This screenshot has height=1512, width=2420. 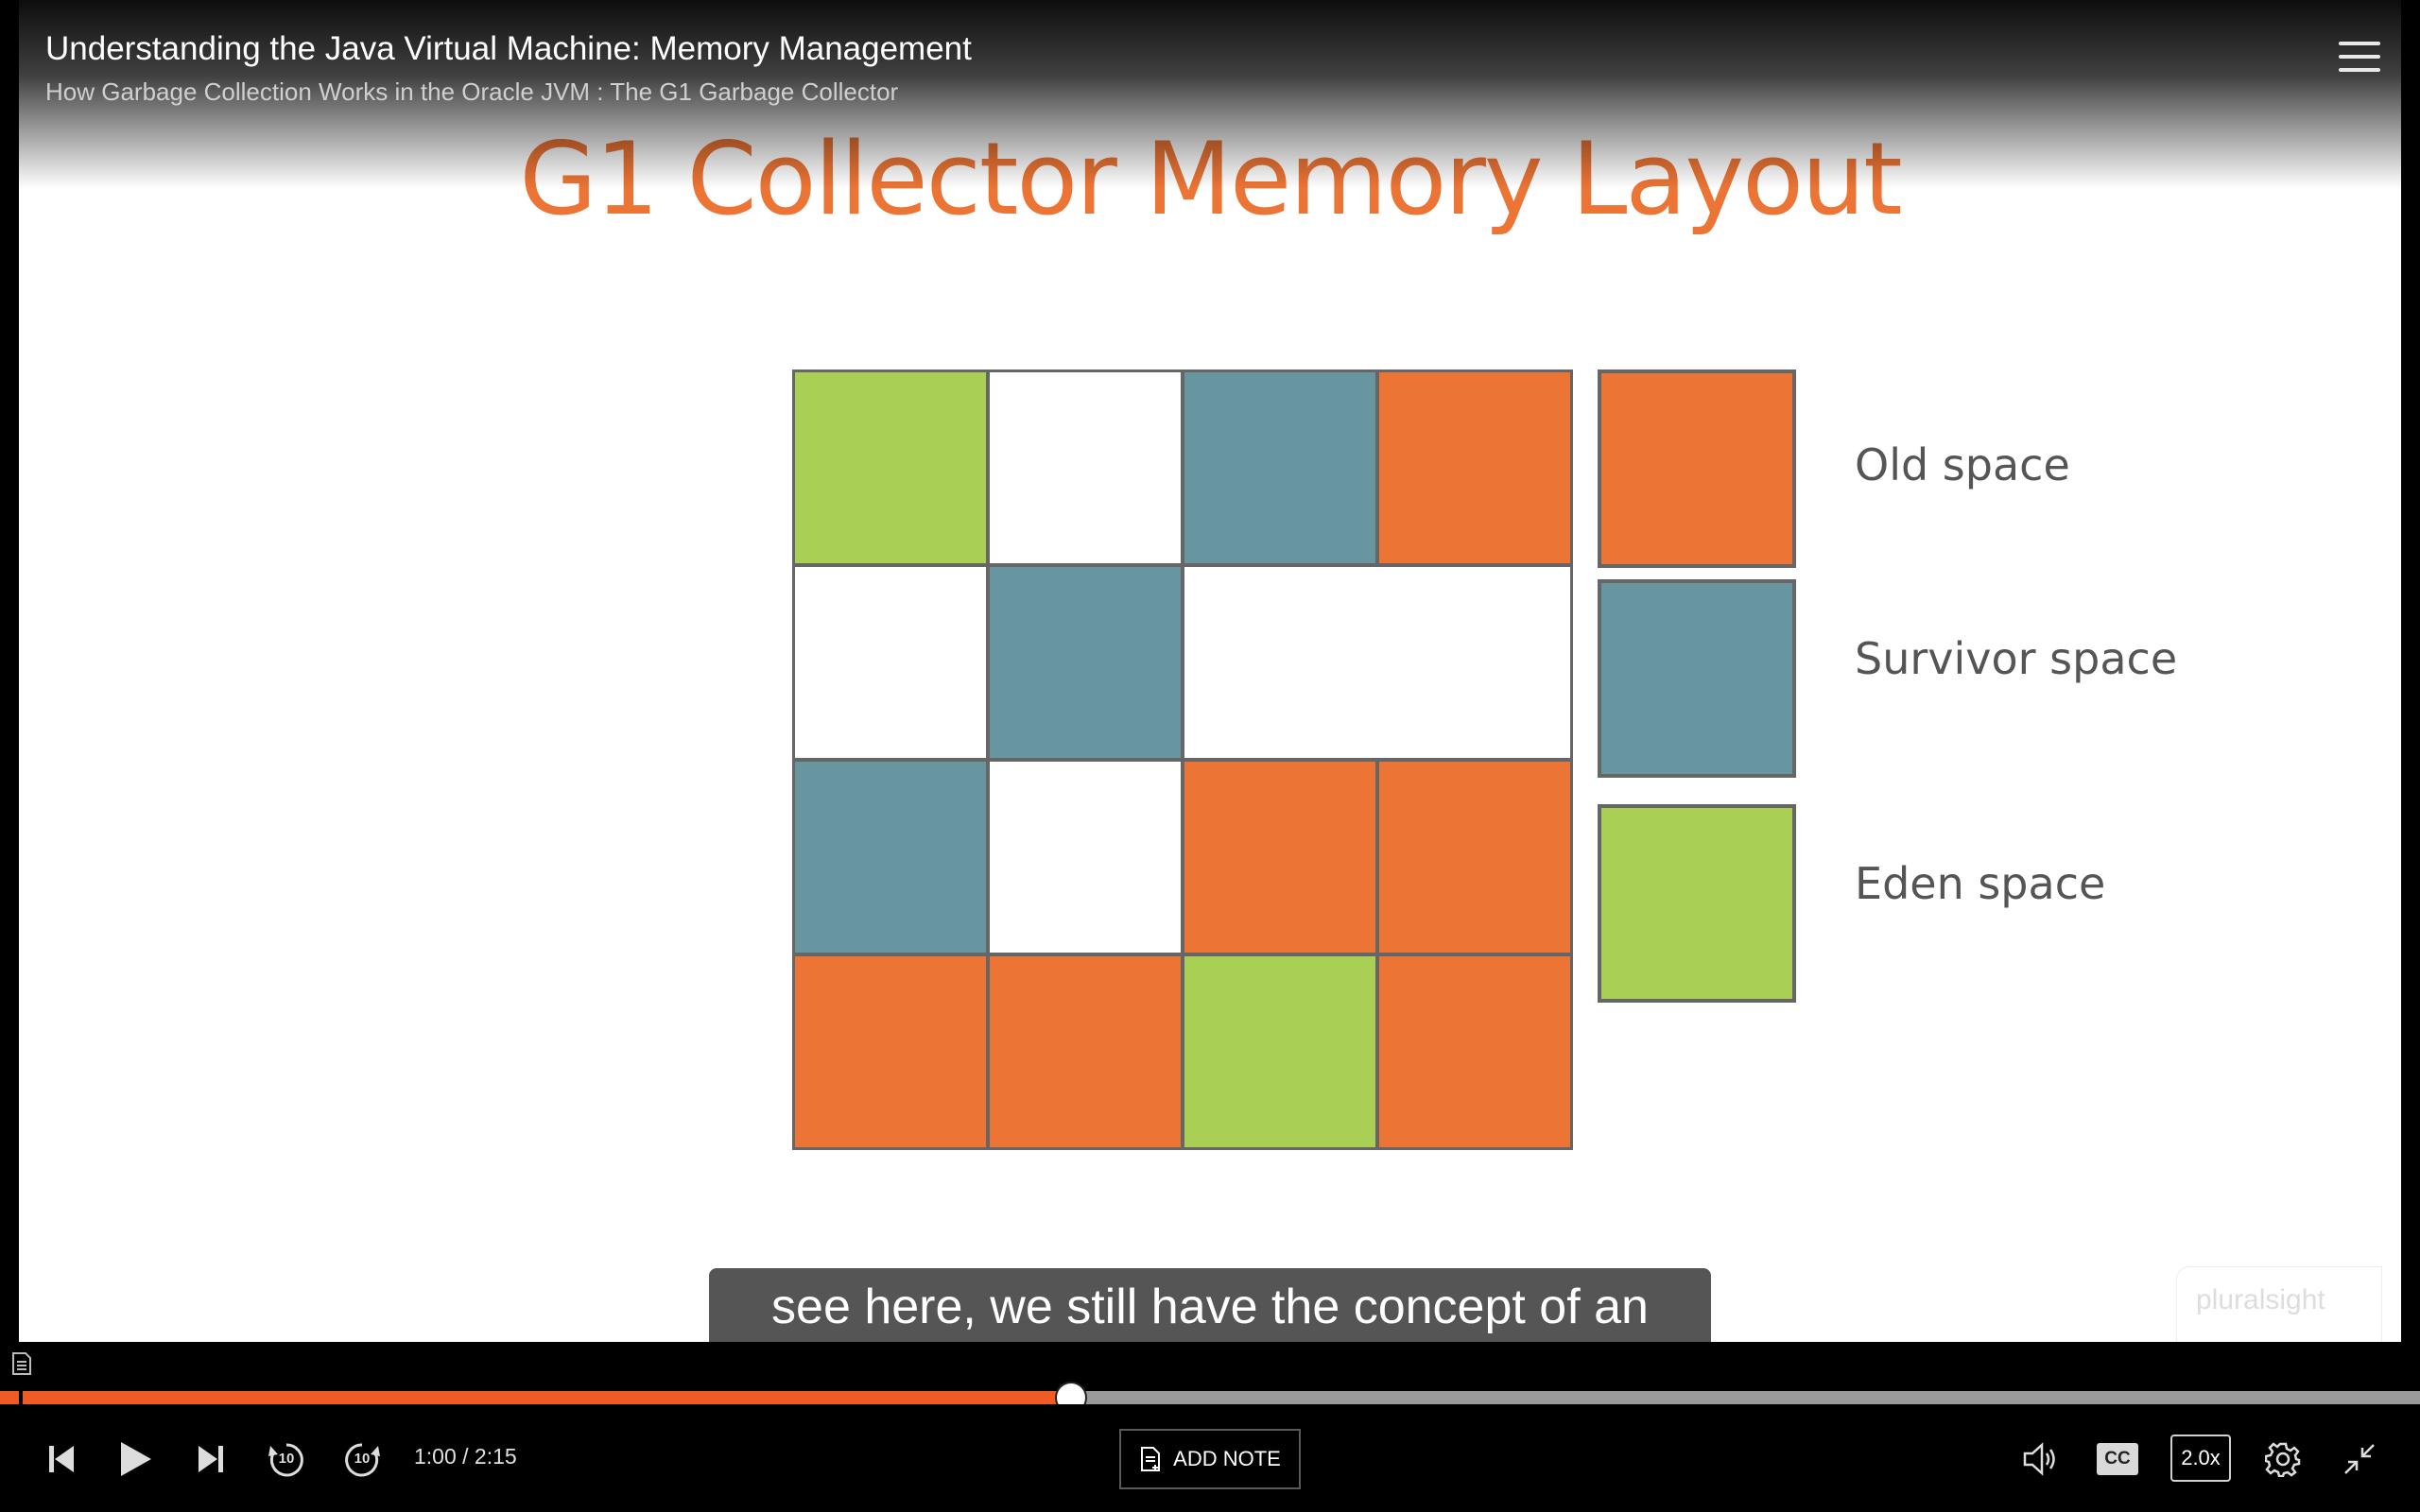 What do you see at coordinates (2260, 1299) in the screenshot?
I see `watermark-text: pluralsight` at bounding box center [2260, 1299].